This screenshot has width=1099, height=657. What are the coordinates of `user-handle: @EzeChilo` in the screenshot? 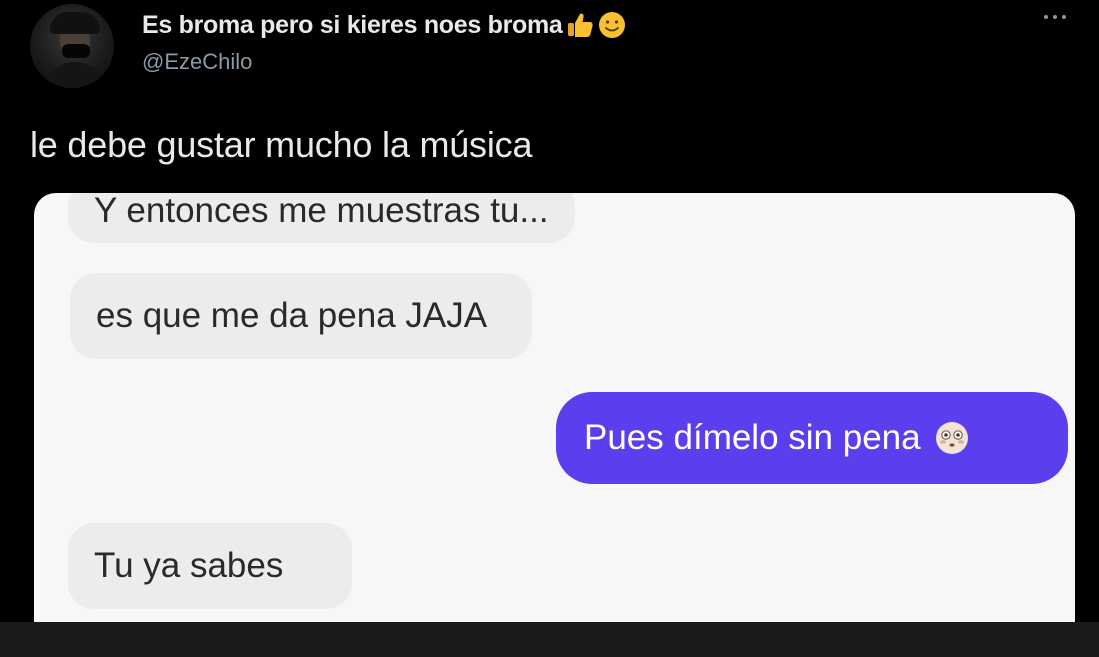 It's located at (197, 62).